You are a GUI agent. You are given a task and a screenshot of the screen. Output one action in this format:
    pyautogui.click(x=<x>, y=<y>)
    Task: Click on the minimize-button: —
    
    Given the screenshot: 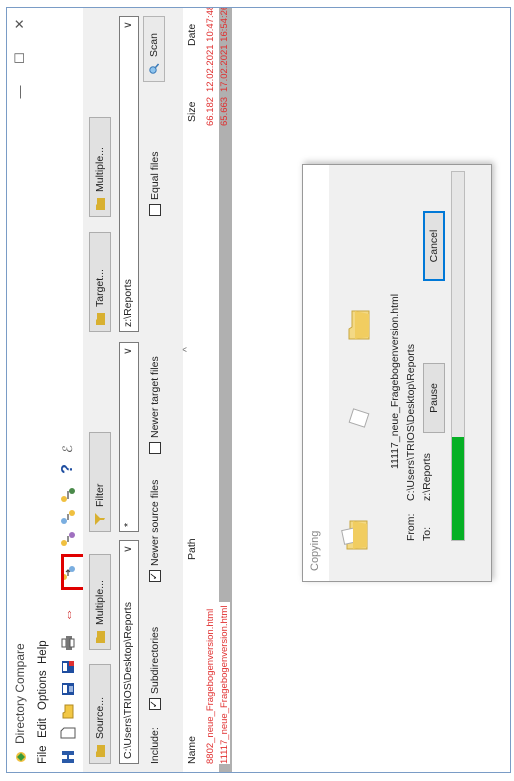 What is the action you would take?
    pyautogui.click(x=20, y=92)
    